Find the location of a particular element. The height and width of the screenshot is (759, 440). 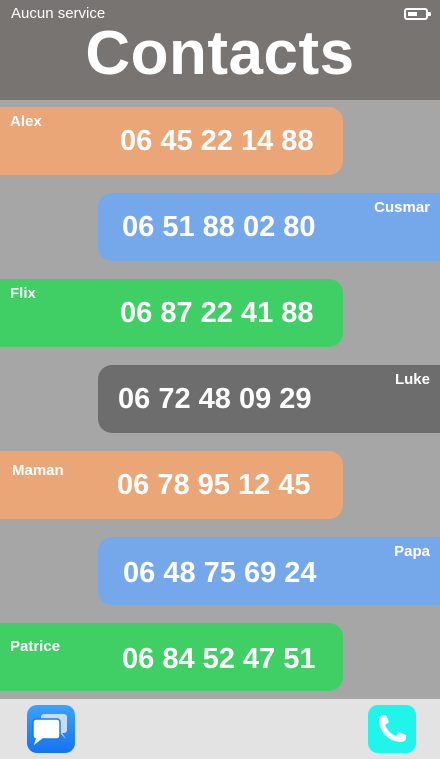

contact-name: Papa is located at coordinates (412, 551).